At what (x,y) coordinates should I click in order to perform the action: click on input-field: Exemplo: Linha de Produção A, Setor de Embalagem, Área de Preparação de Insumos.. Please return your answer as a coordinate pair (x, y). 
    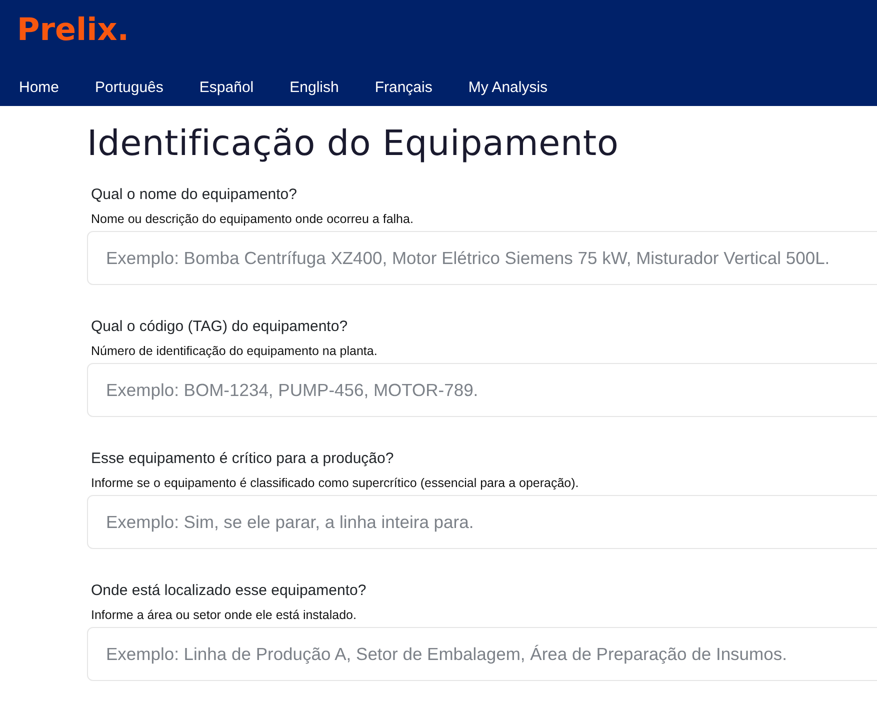
    Looking at the image, I should click on (482, 654).